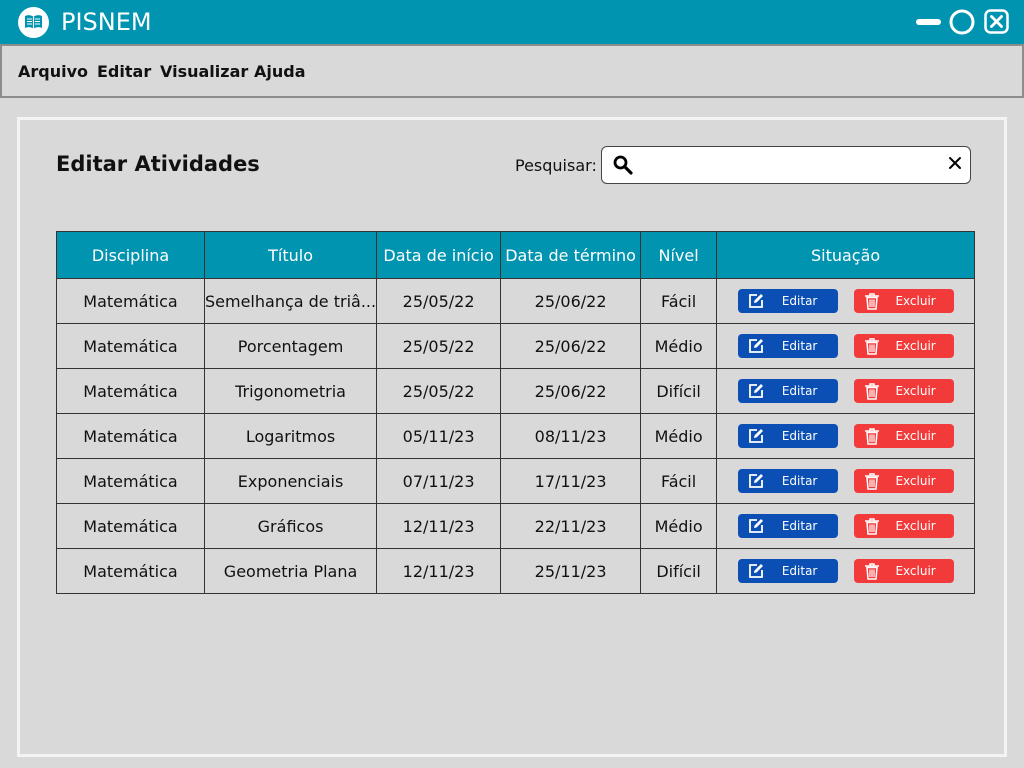 The height and width of the screenshot is (768, 1024). I want to click on page-title: Editar Atividades, so click(158, 164).